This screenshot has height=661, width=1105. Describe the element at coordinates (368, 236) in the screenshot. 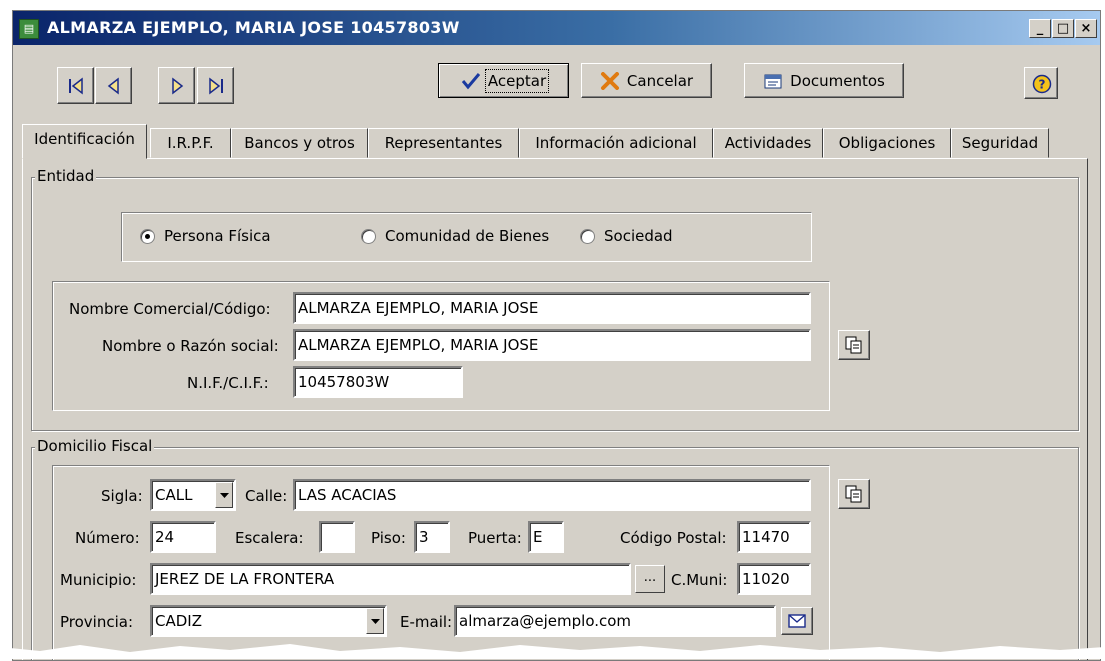

I see `radio-comunidad-bienes` at that location.